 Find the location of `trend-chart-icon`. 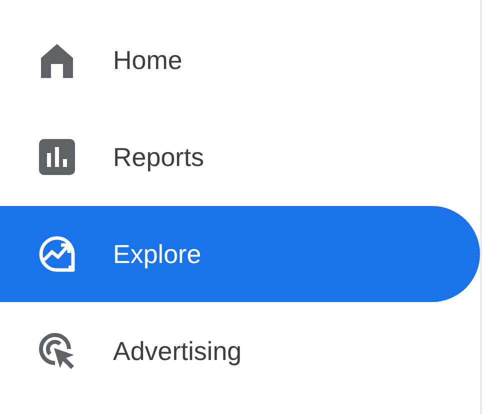

trend-chart-icon is located at coordinates (57, 254).